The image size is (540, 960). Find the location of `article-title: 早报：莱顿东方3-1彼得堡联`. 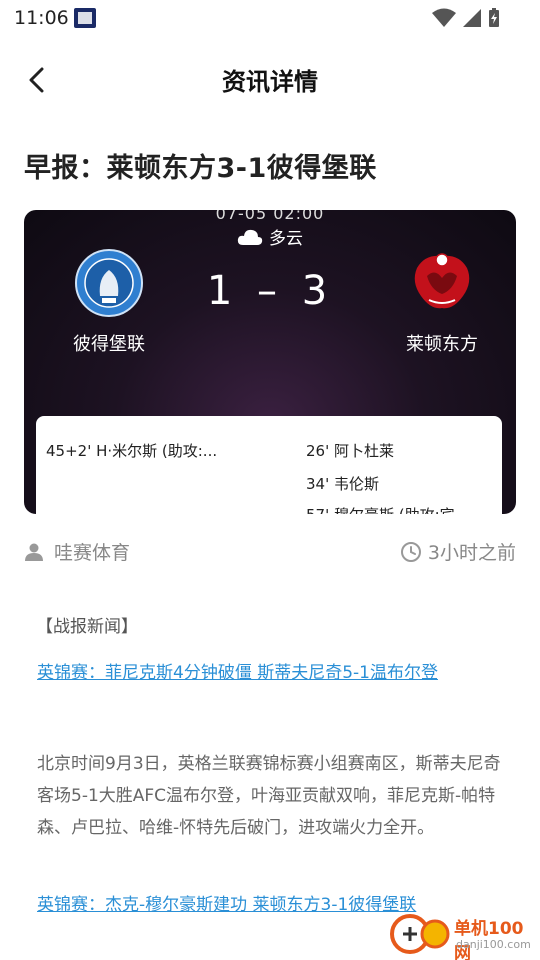

article-title: 早报：莱顿东方3-1彼得堡联 is located at coordinates (200, 168).